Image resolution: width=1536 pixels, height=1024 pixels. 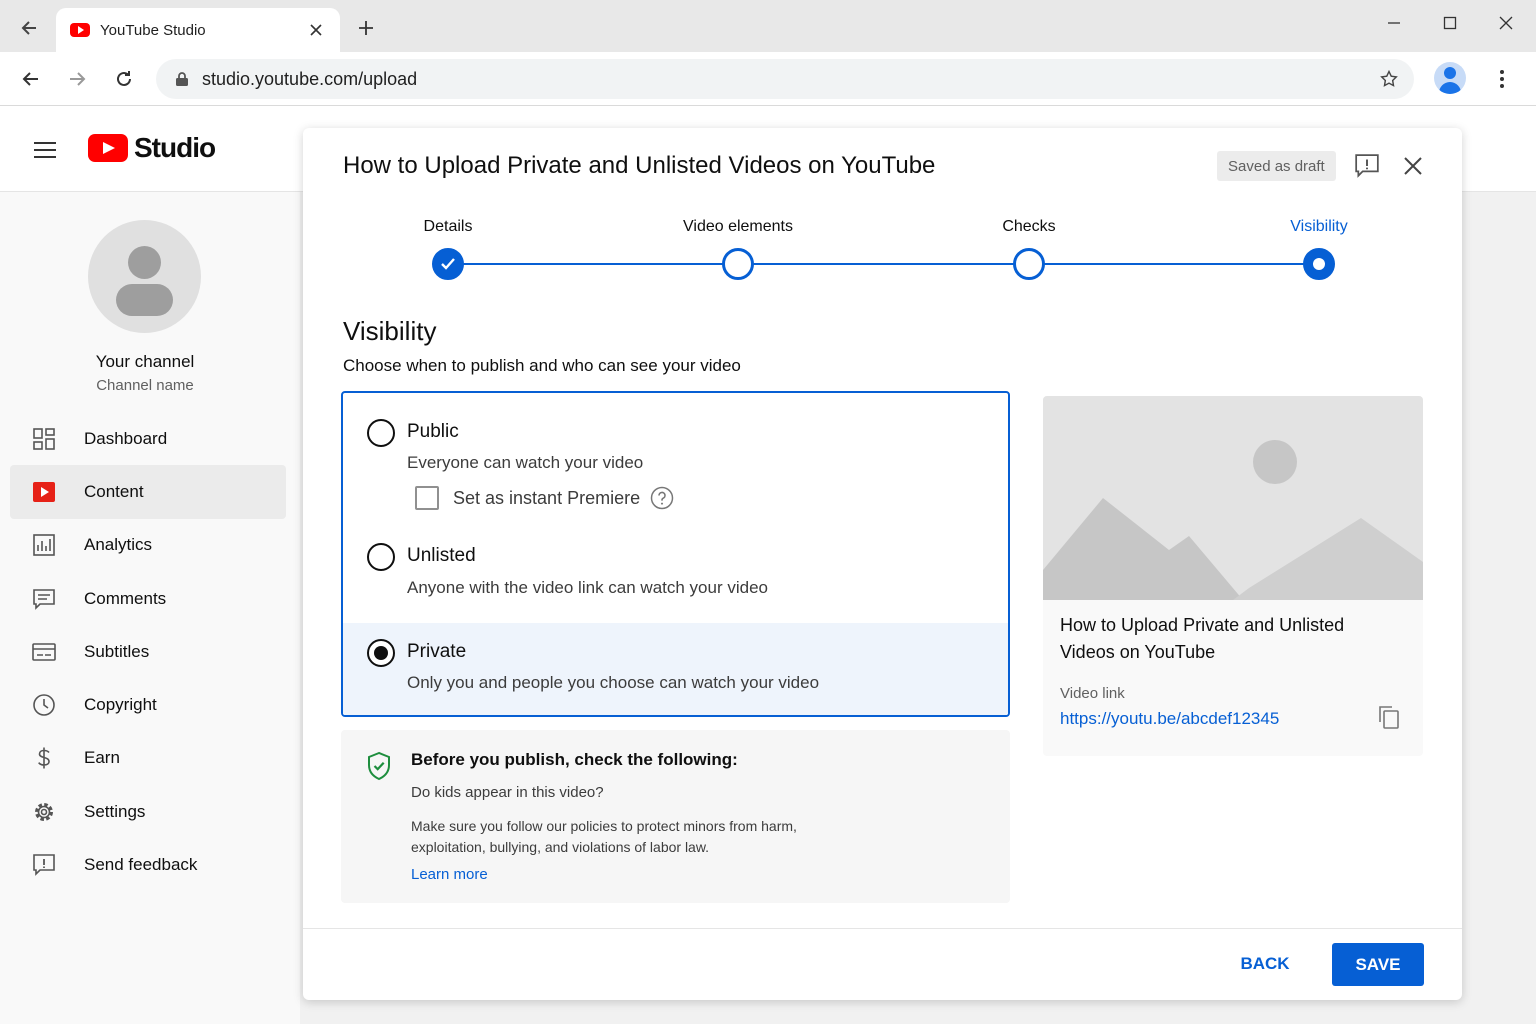 I want to click on step-current-marker, so click(x=1319, y=264).